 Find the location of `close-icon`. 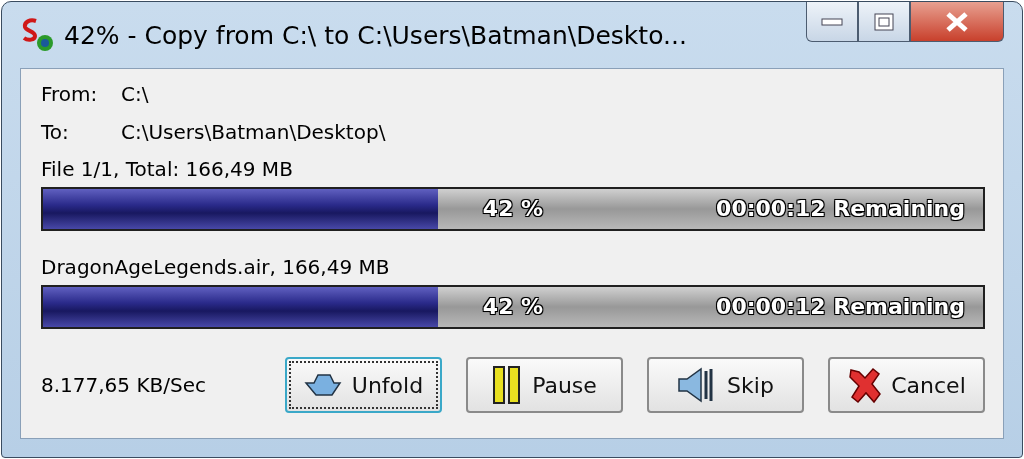

close-icon is located at coordinates (957, 21).